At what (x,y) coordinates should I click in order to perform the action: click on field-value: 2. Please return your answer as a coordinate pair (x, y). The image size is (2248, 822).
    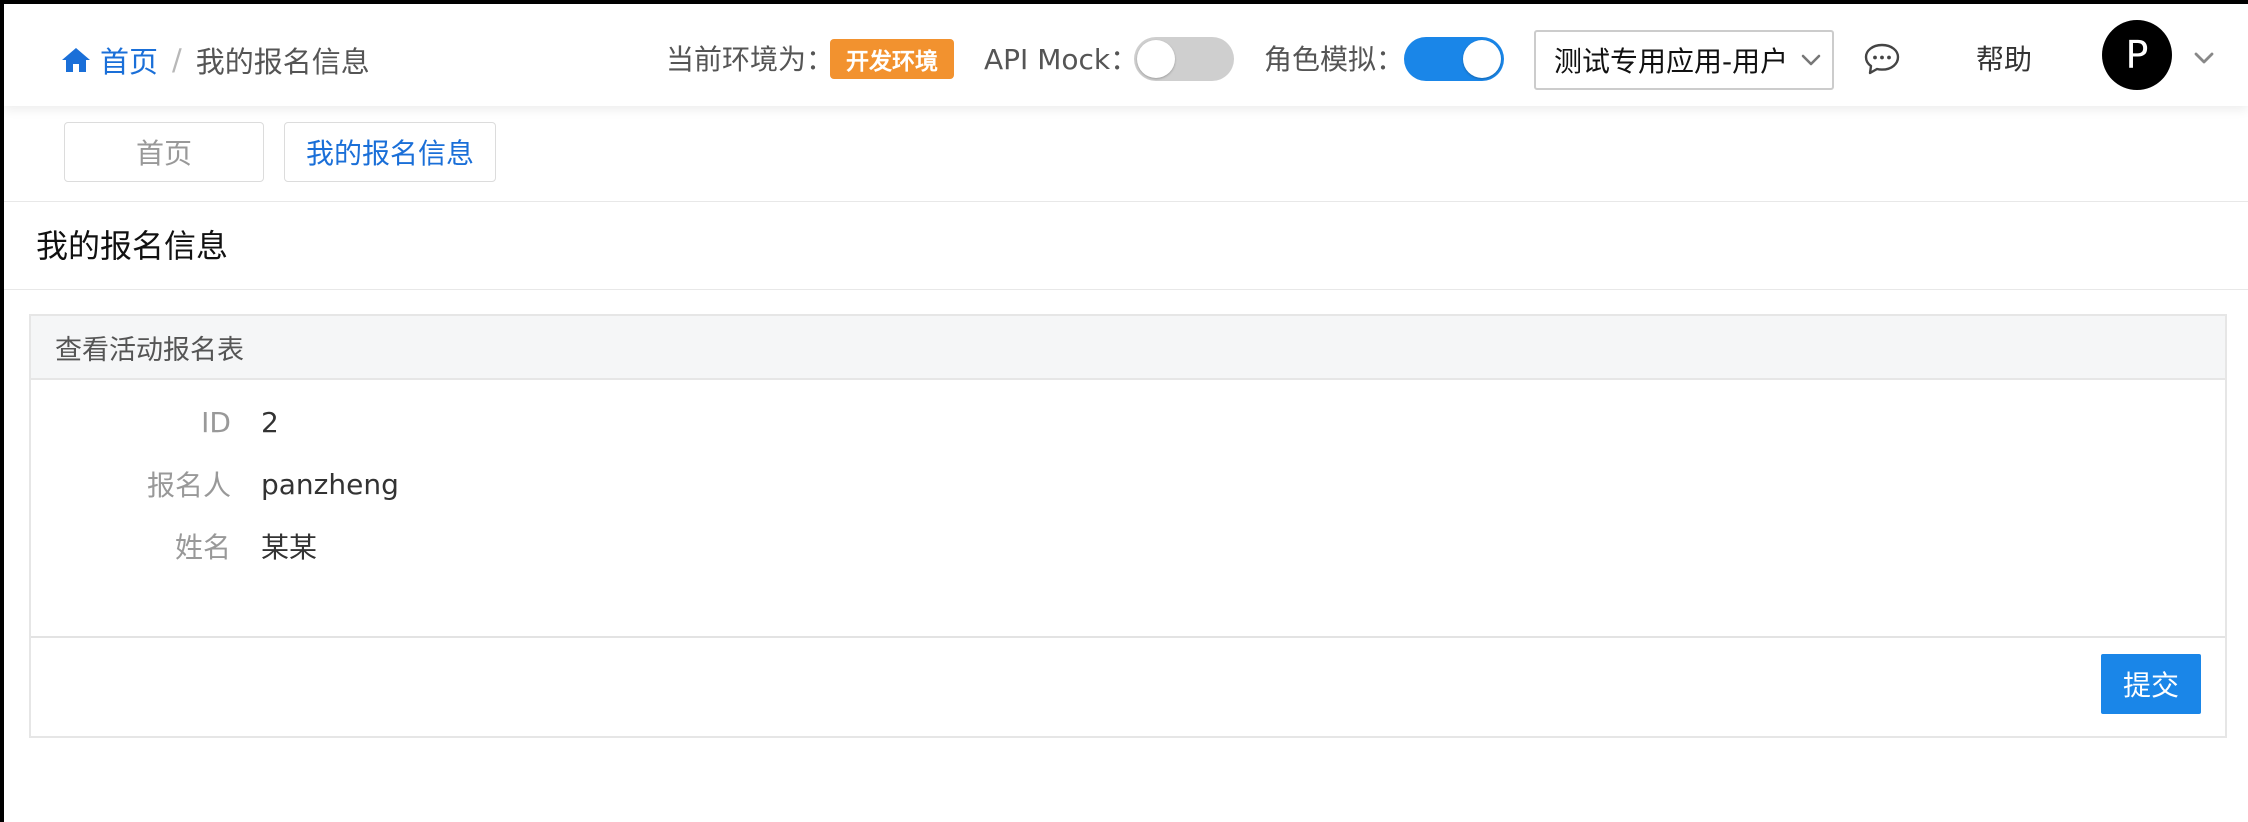
    Looking at the image, I should click on (270, 422).